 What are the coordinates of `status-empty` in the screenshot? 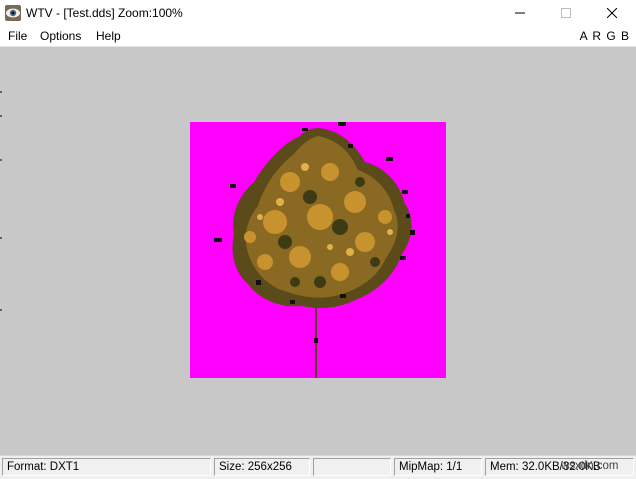 It's located at (352, 467).